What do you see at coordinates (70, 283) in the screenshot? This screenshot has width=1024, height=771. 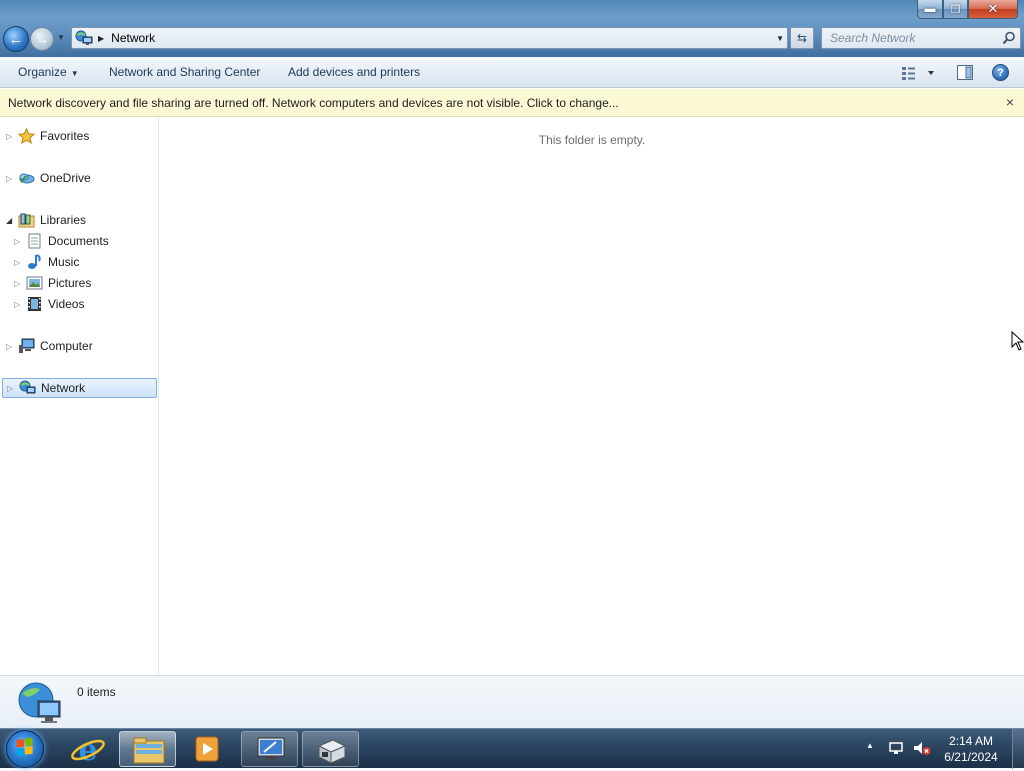 I see `nav-label: Pictures` at bounding box center [70, 283].